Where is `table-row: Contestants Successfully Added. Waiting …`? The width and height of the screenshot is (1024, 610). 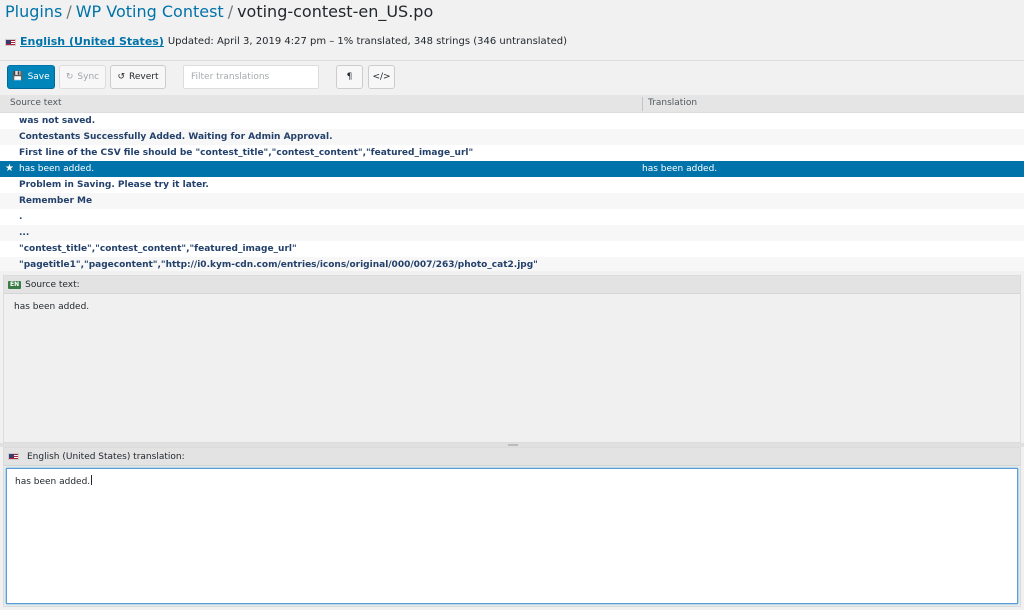 table-row: Contestants Successfully Added. Waiting … is located at coordinates (512, 137).